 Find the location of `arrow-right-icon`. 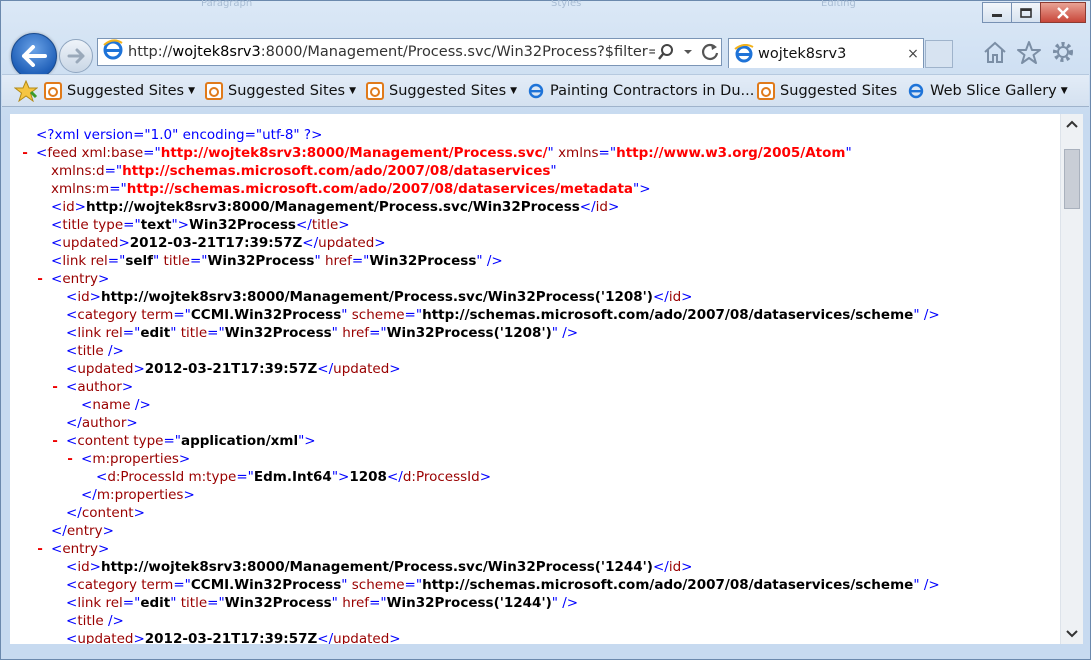

arrow-right-icon is located at coordinates (76, 56).